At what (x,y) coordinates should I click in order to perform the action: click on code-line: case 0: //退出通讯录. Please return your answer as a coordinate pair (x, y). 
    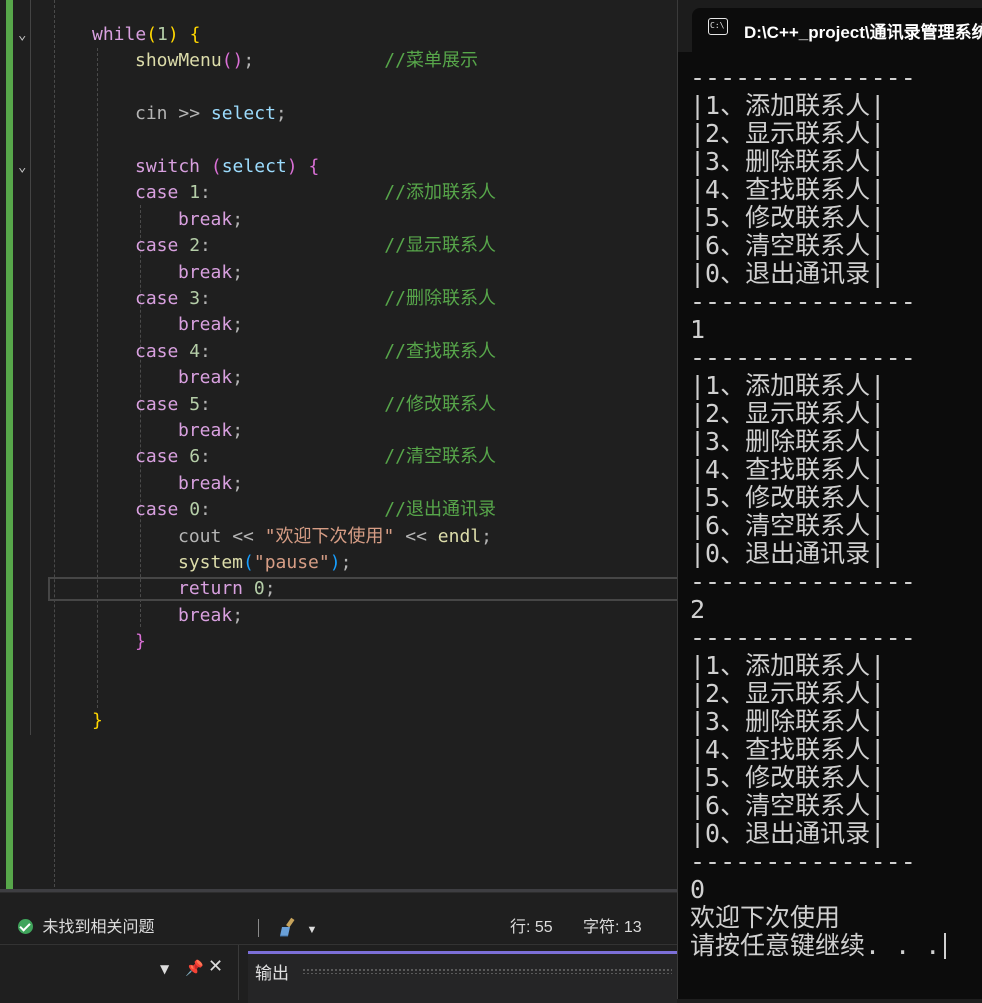
    Looking at the image, I should click on (315, 510).